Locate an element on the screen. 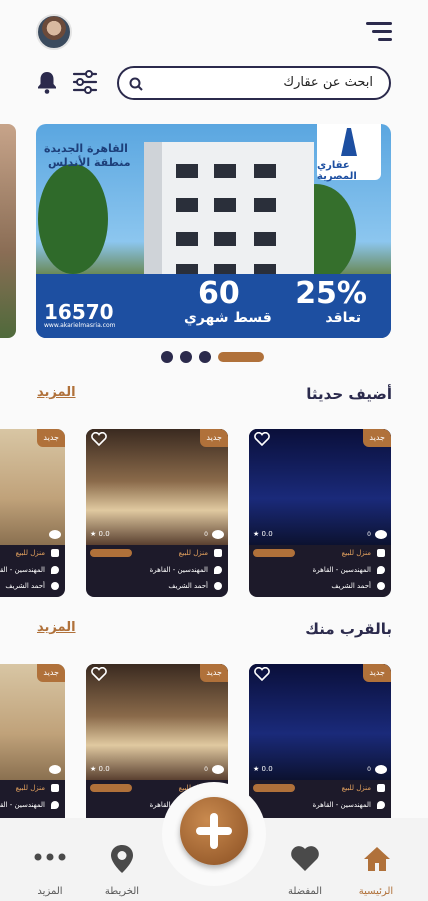 The image size is (428, 901). search-placeholder: ابحث عن عقارك is located at coordinates (328, 82).